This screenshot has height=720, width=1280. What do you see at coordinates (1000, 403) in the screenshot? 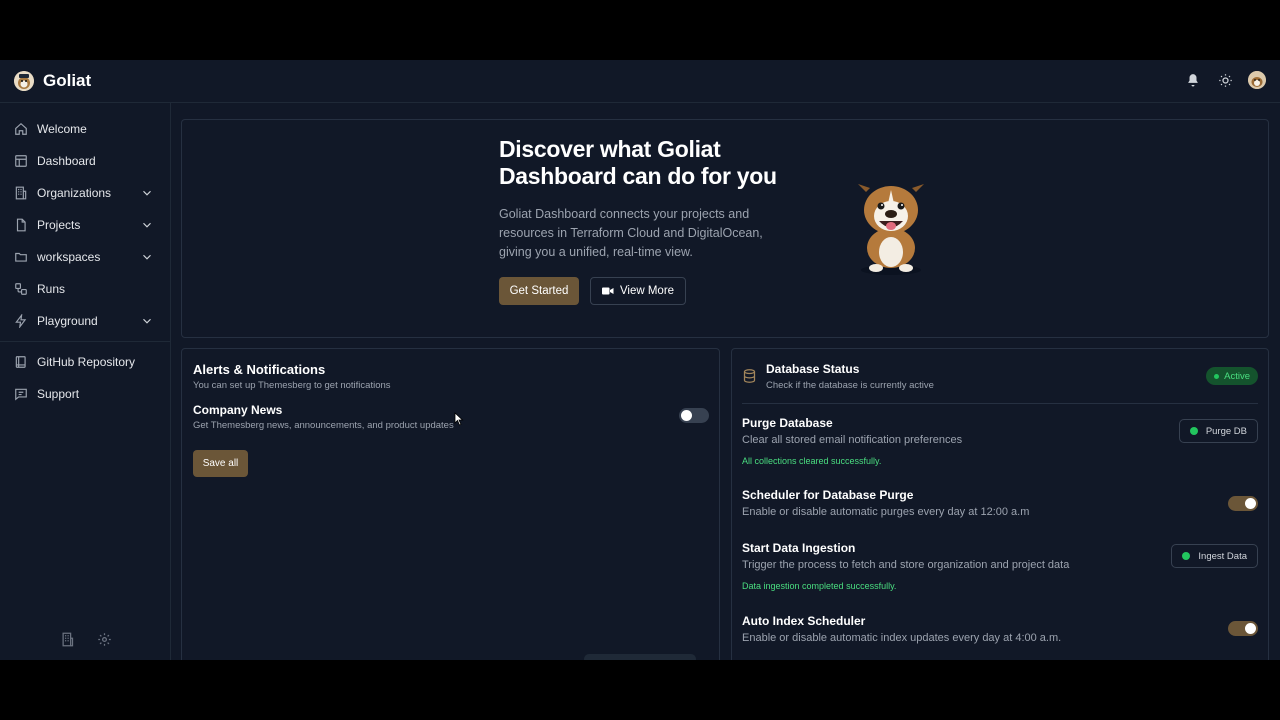
I see `divider` at bounding box center [1000, 403].